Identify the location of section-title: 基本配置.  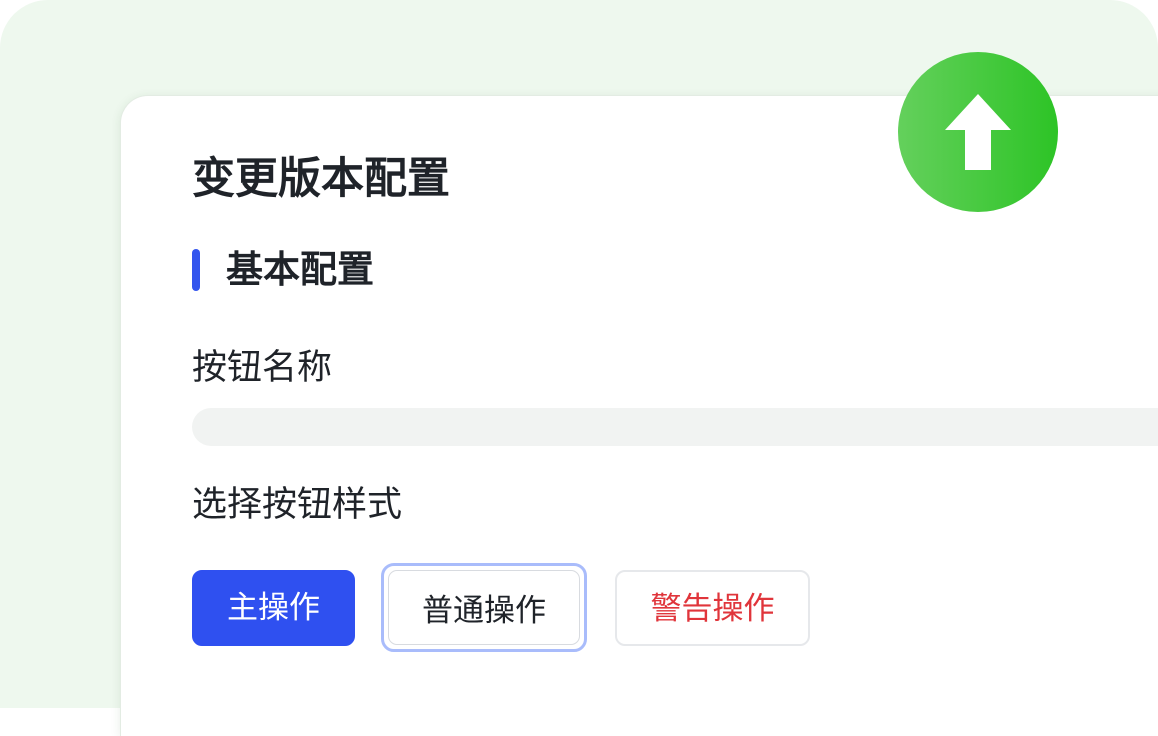
(300, 269).